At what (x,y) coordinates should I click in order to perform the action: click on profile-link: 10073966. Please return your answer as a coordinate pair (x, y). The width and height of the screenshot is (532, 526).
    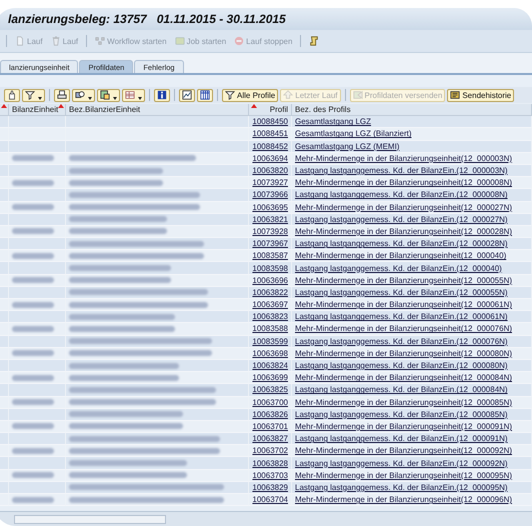
    Looking at the image, I should click on (270, 195).